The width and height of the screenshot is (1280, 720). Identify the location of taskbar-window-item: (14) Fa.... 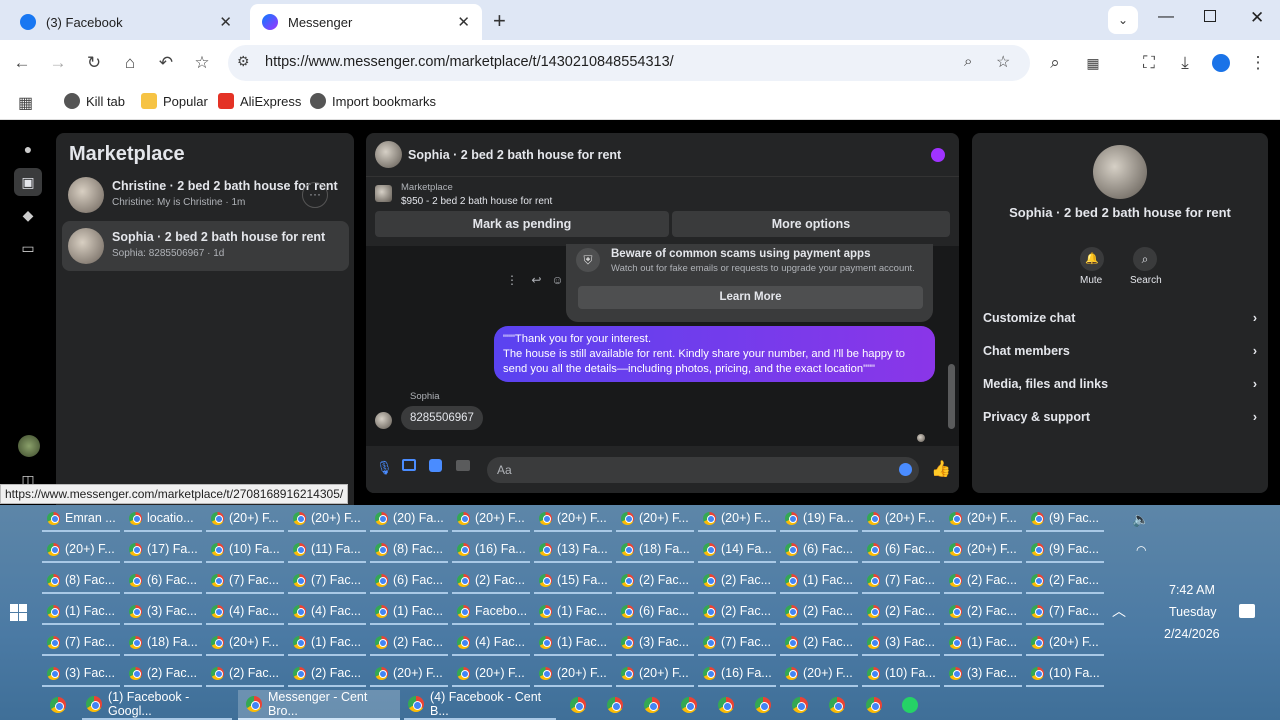
(737, 550).